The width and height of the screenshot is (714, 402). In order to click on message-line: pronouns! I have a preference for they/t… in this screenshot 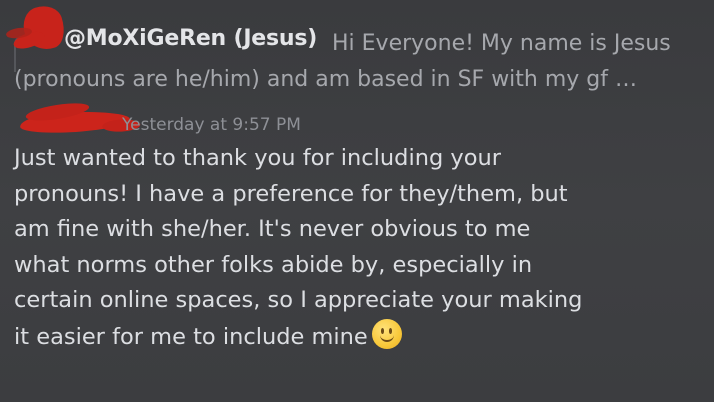, I will do `click(291, 193)`.